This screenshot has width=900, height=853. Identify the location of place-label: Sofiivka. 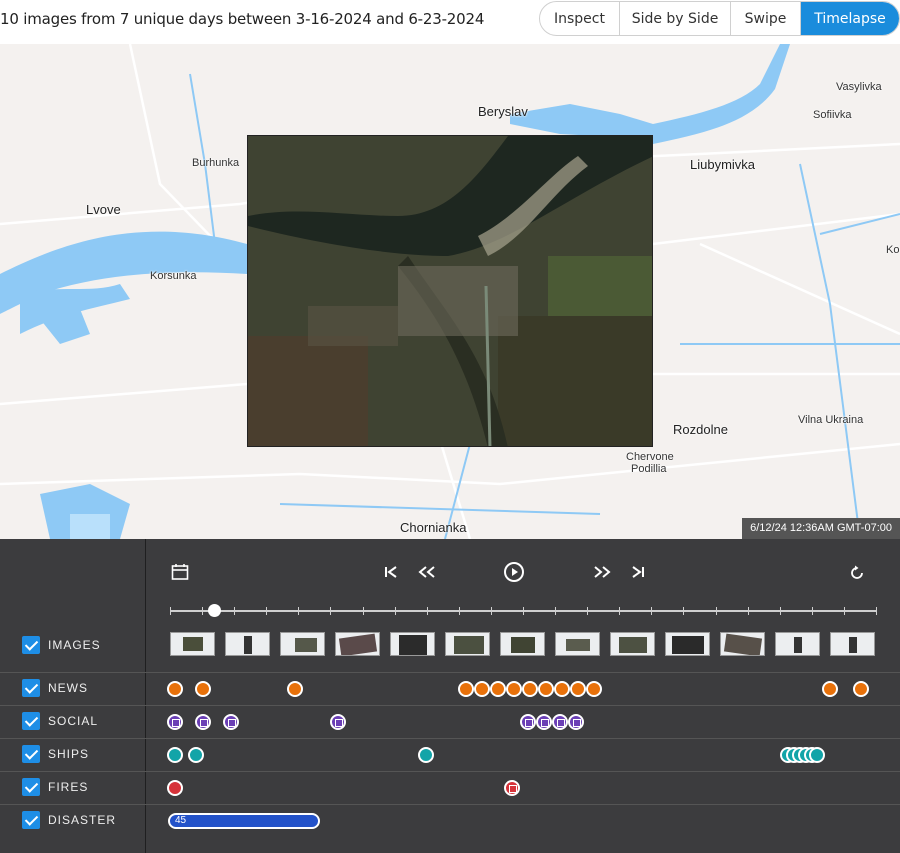
(832, 115).